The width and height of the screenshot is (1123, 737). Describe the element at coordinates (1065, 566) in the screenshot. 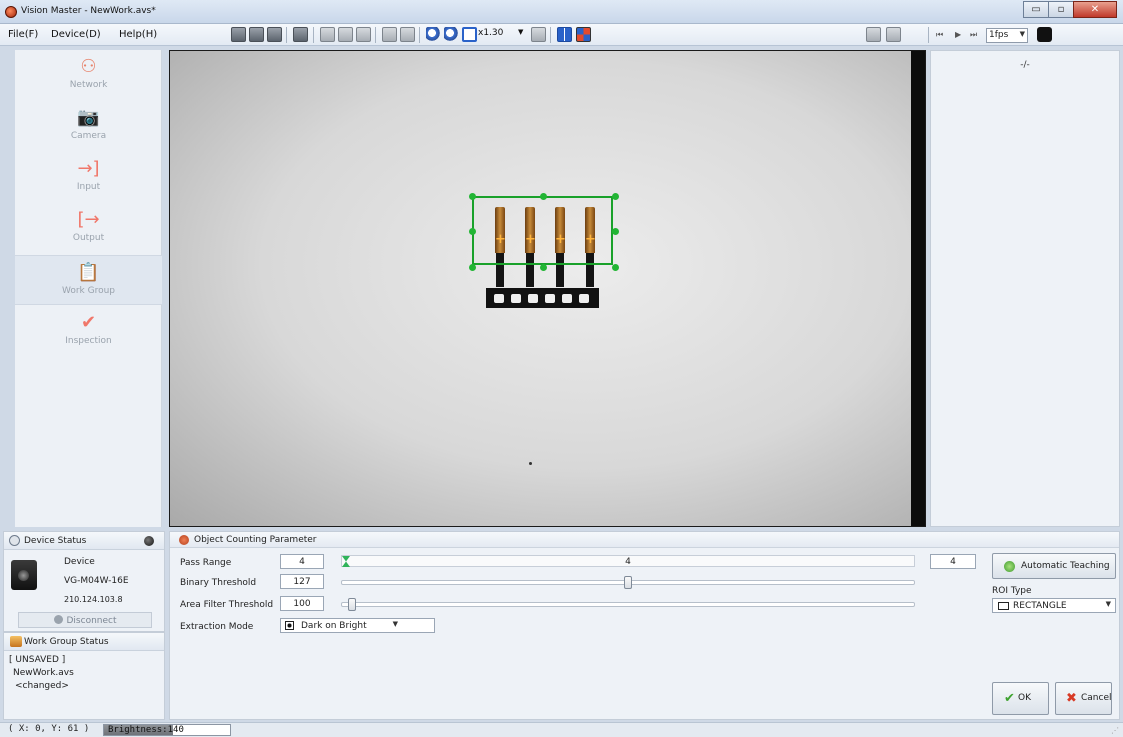

I see `automatic-teaching-label: Automatic Teaching` at that location.